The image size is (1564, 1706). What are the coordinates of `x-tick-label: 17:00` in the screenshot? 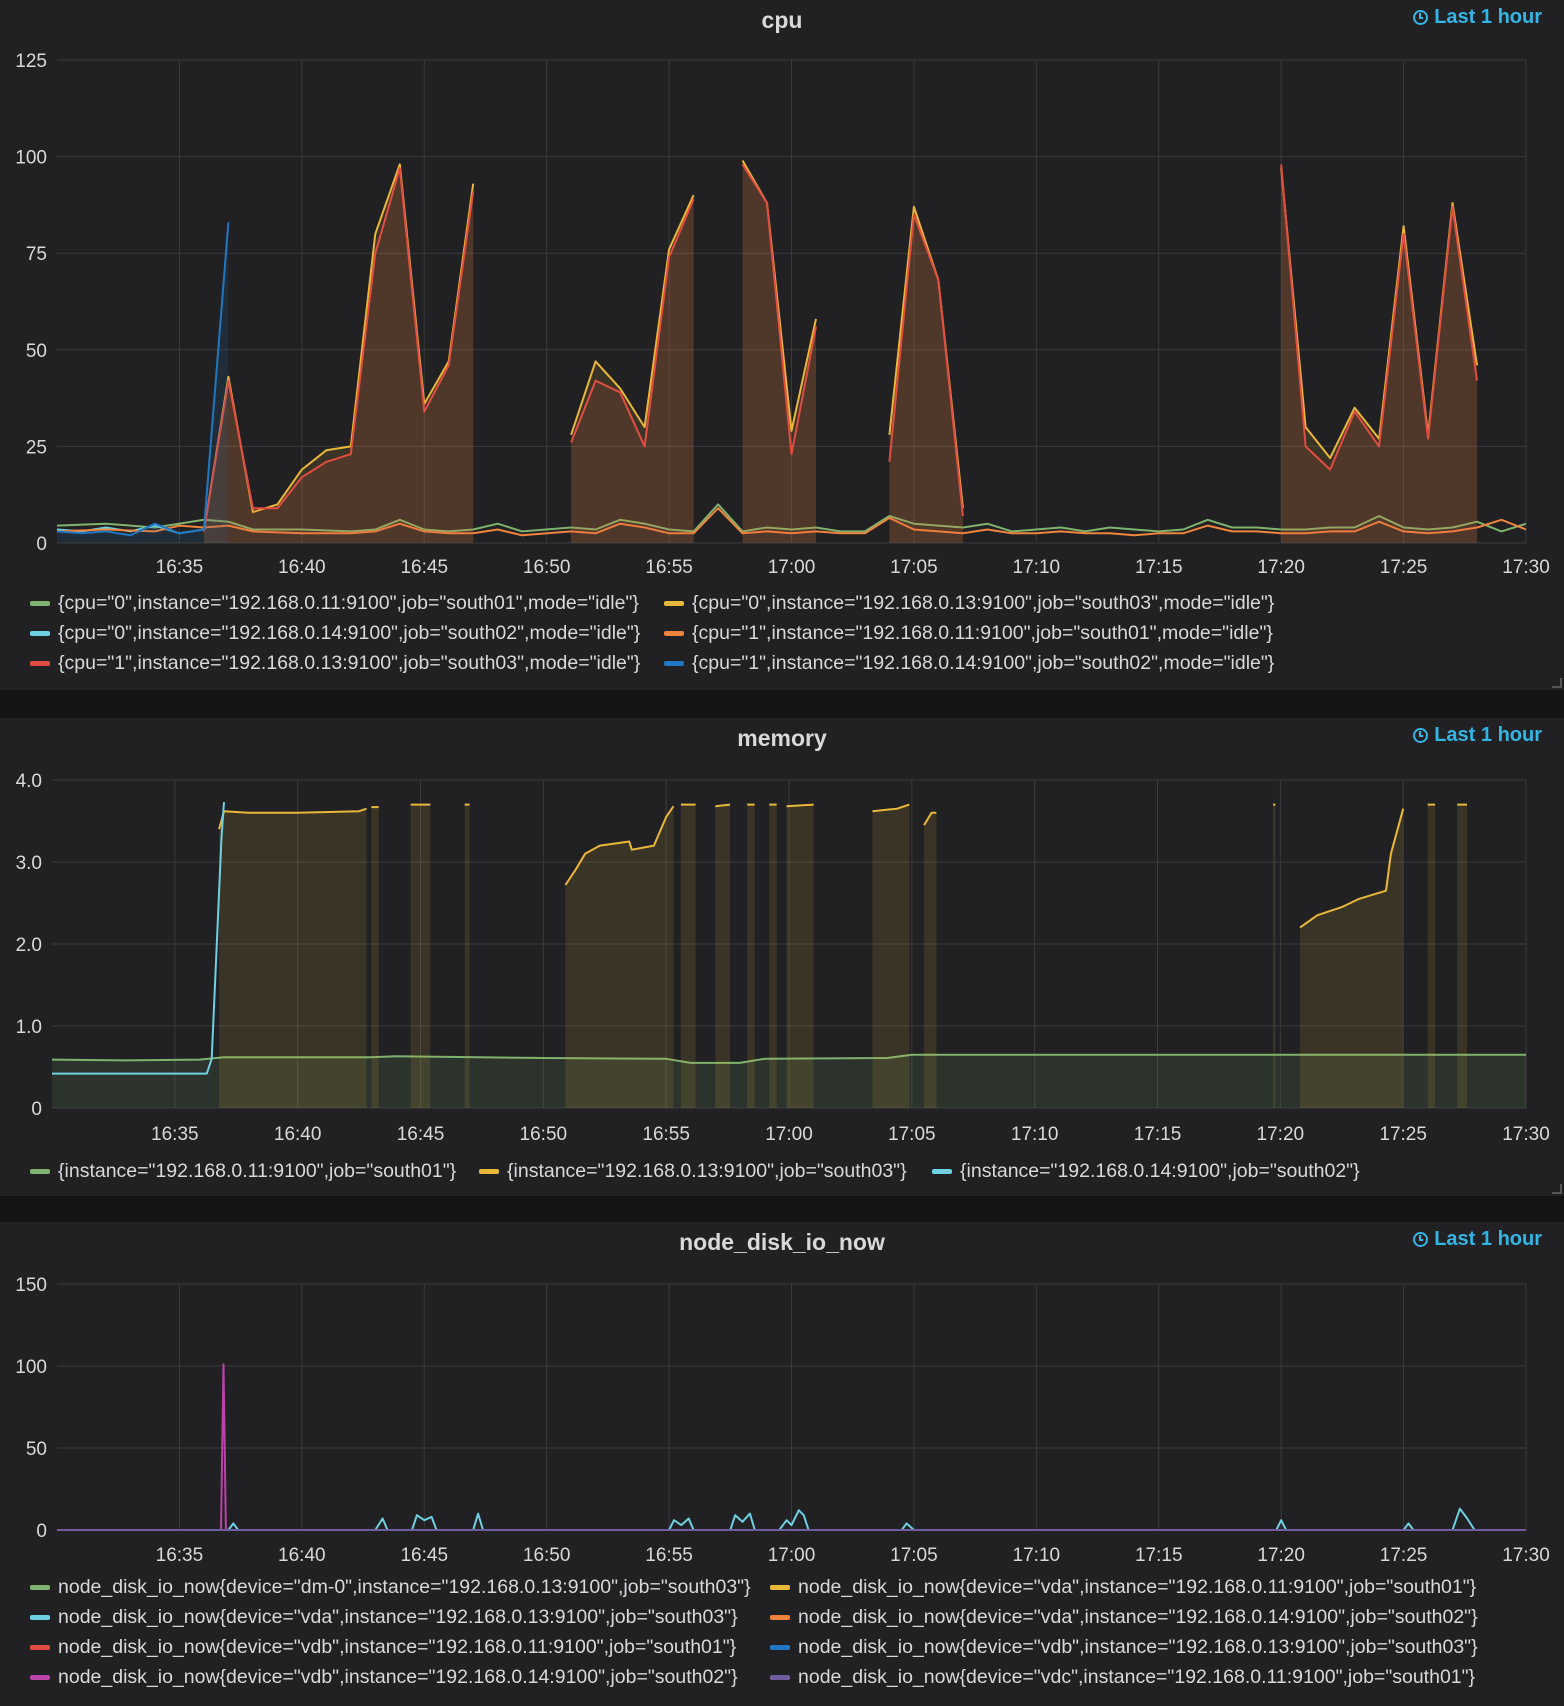 It's located at (792, 1555).